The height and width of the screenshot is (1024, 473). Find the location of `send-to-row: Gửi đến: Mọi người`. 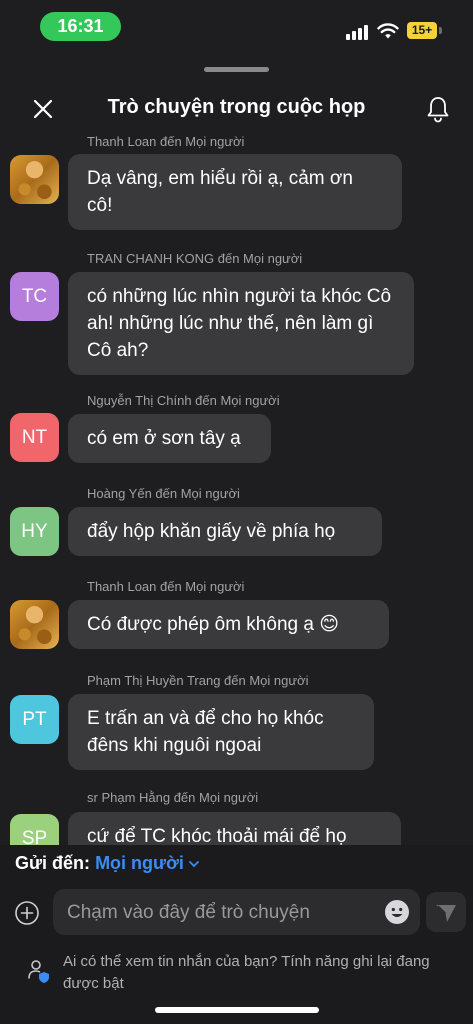

send-to-row: Gửi đến: Mọi người is located at coordinates (107, 863).